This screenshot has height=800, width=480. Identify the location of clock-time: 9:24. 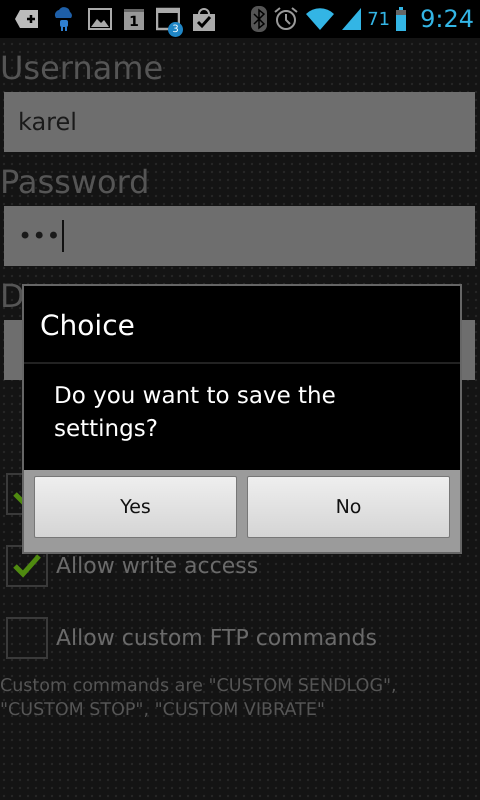
(447, 19).